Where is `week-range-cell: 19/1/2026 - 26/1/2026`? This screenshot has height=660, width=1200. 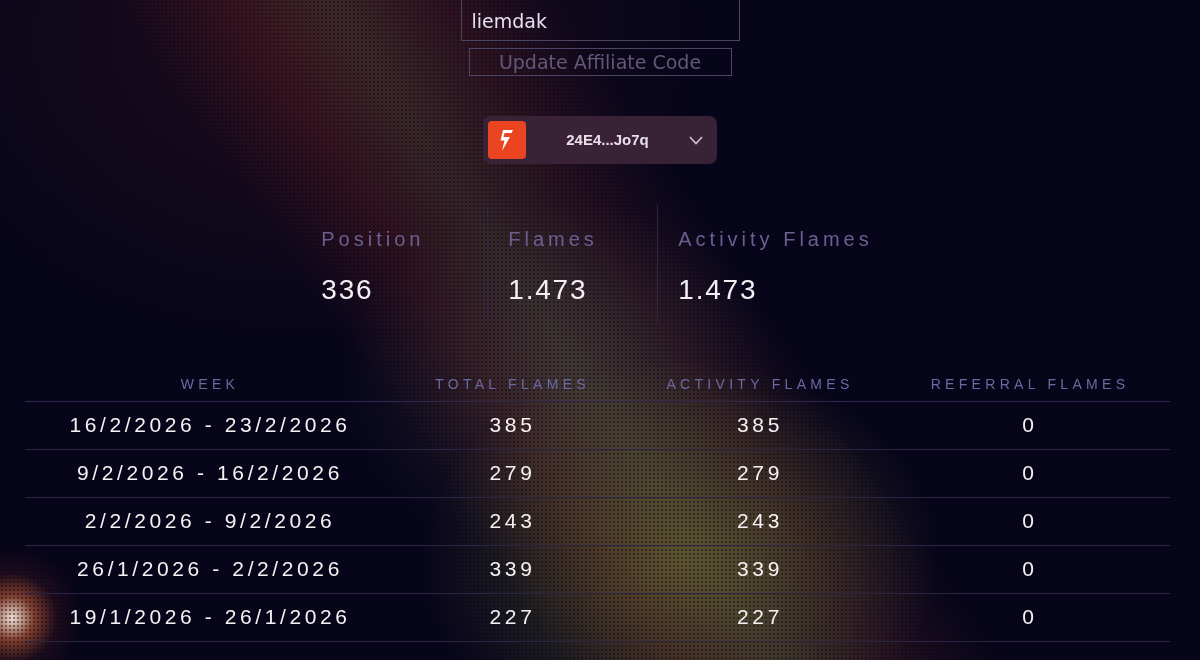
week-range-cell: 19/1/2026 - 26/1/2026 is located at coordinates (210, 617).